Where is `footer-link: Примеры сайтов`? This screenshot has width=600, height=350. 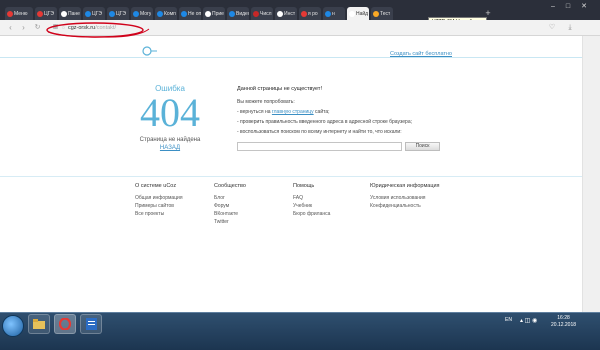 footer-link: Примеры сайтов is located at coordinates (159, 206).